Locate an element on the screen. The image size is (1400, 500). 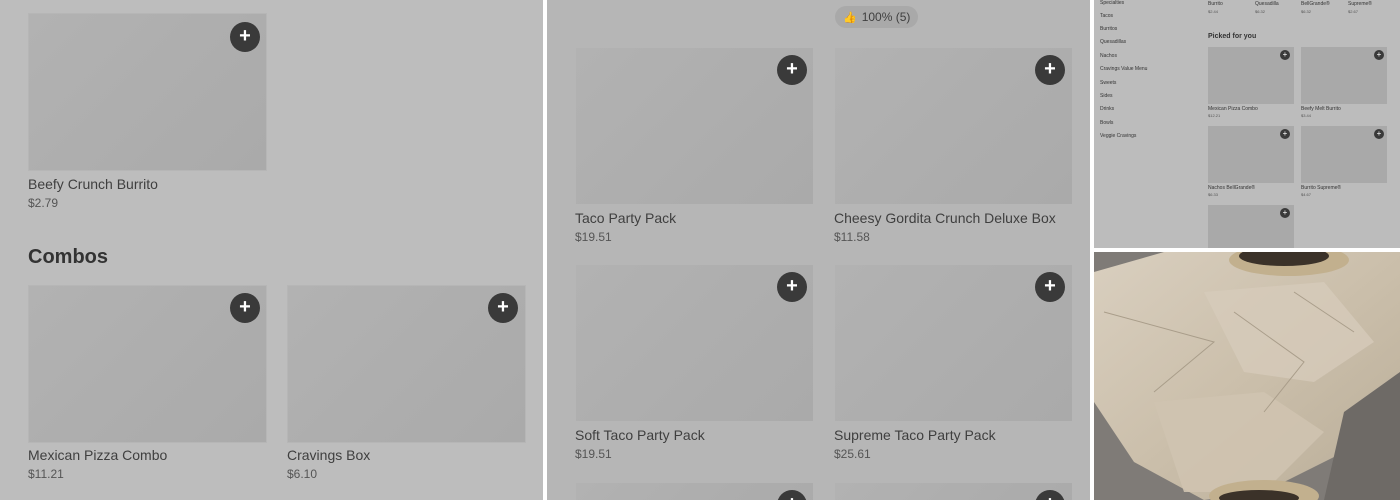
item-name: Cravings Box is located at coordinates (328, 455).